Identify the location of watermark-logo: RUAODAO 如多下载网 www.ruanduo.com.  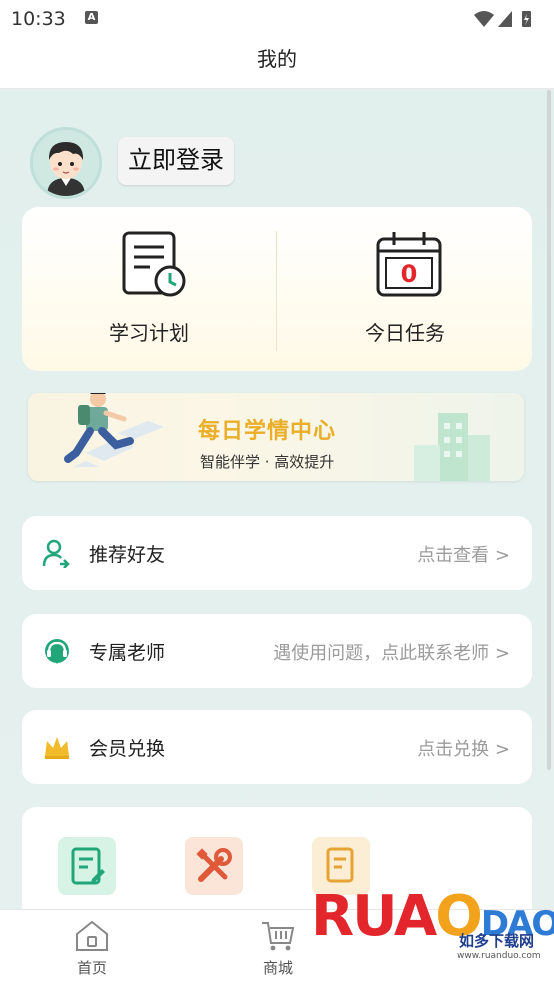
(430, 931).